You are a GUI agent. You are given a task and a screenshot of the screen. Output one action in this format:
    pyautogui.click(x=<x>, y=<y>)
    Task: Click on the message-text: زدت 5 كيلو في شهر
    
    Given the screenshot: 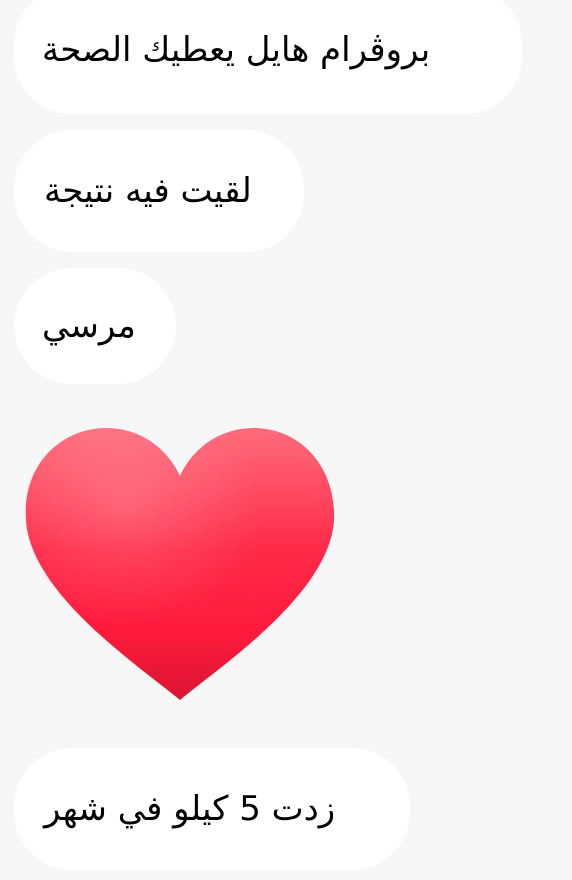 What is the action you would take?
    pyautogui.click(x=190, y=808)
    